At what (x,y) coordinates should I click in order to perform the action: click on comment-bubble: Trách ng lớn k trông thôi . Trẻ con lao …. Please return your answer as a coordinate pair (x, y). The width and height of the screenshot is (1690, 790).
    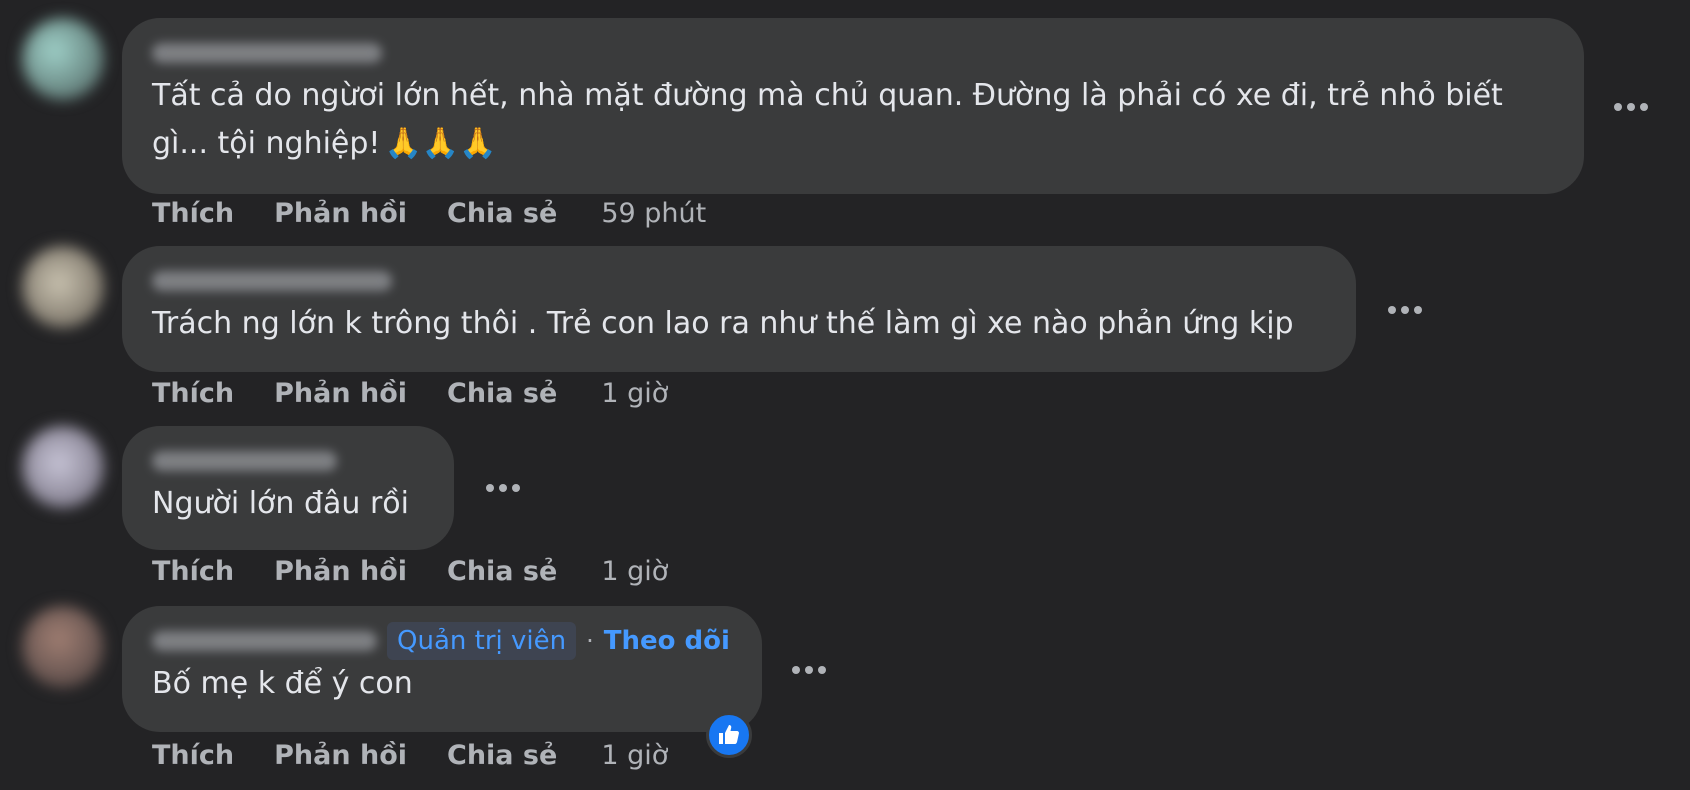
    Looking at the image, I should click on (739, 309).